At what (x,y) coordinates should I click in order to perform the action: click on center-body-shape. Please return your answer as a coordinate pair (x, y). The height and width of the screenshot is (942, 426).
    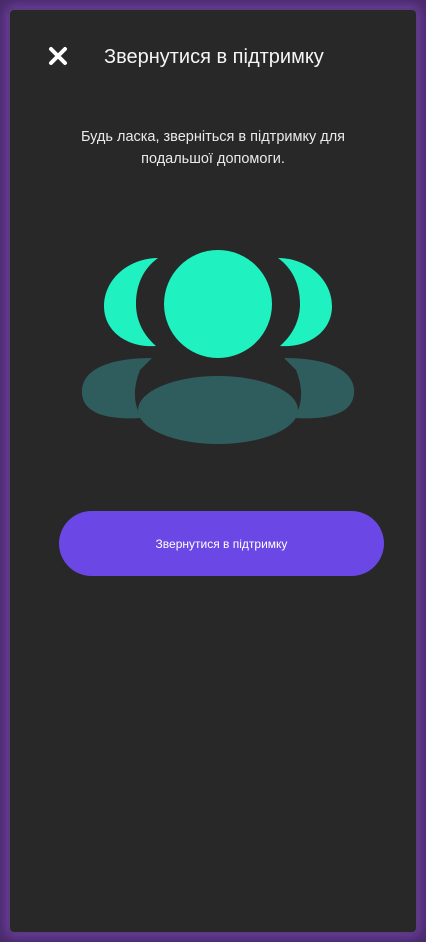
    Looking at the image, I should click on (218, 410).